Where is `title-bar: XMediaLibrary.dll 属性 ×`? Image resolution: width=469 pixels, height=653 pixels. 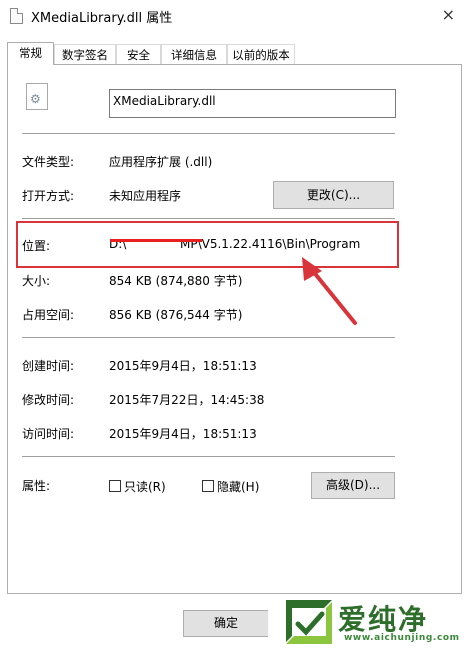 title-bar: XMediaLibrary.dll 属性 × is located at coordinates (234, 16).